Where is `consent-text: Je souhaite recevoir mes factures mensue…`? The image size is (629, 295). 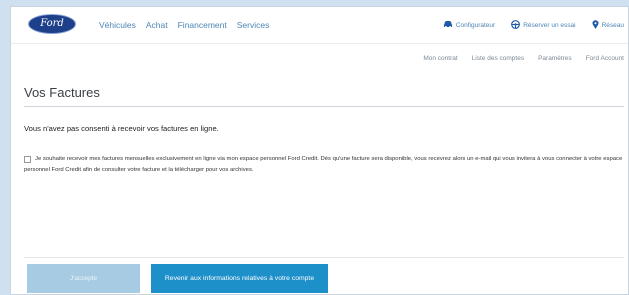
consent-text: Je souhaite recevoir mes factures mensue… is located at coordinates (323, 164).